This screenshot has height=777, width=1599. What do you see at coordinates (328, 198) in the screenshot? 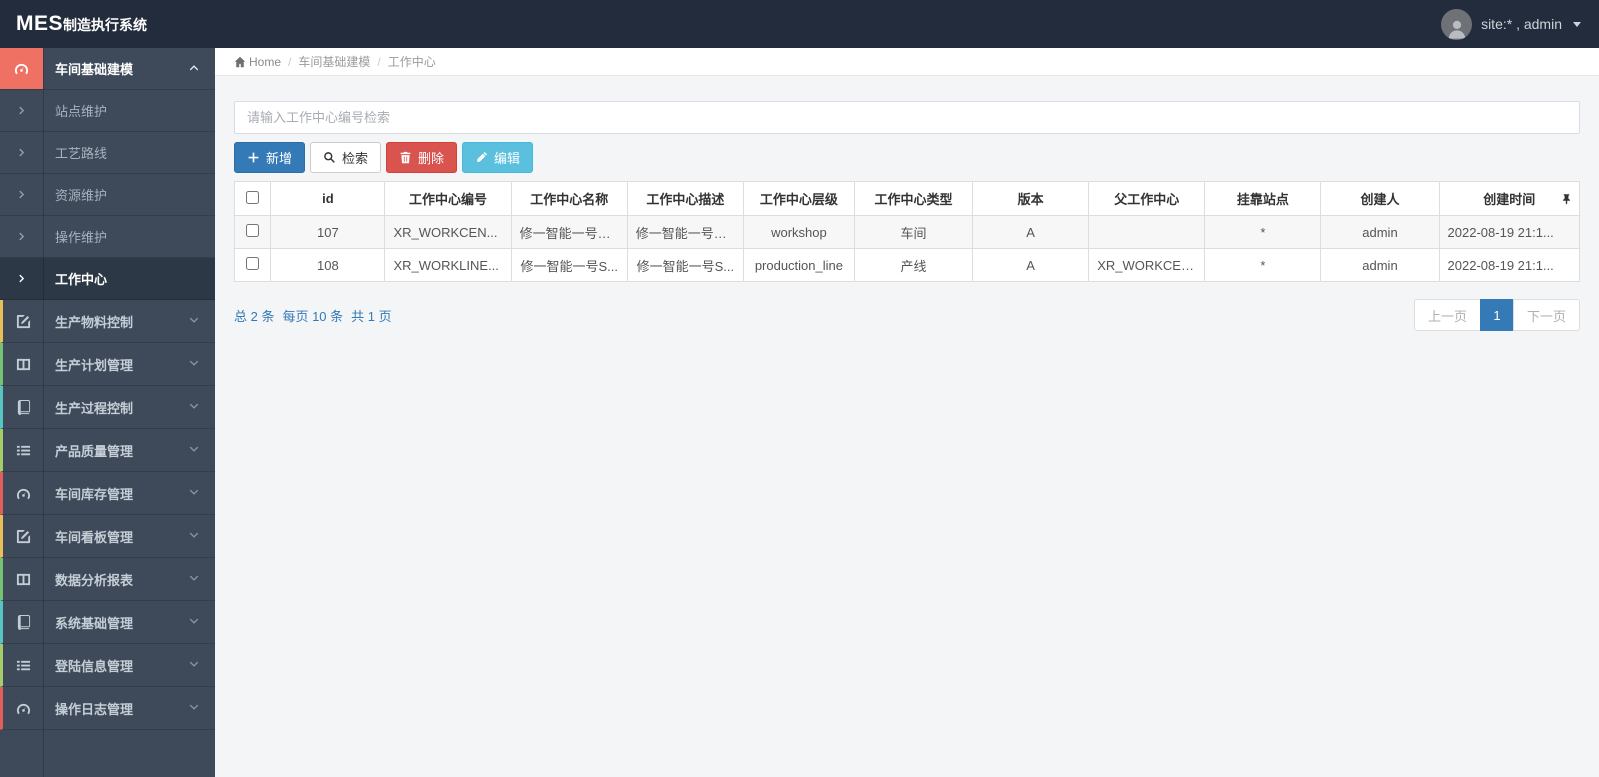
I see `column-header-id: id` at bounding box center [328, 198].